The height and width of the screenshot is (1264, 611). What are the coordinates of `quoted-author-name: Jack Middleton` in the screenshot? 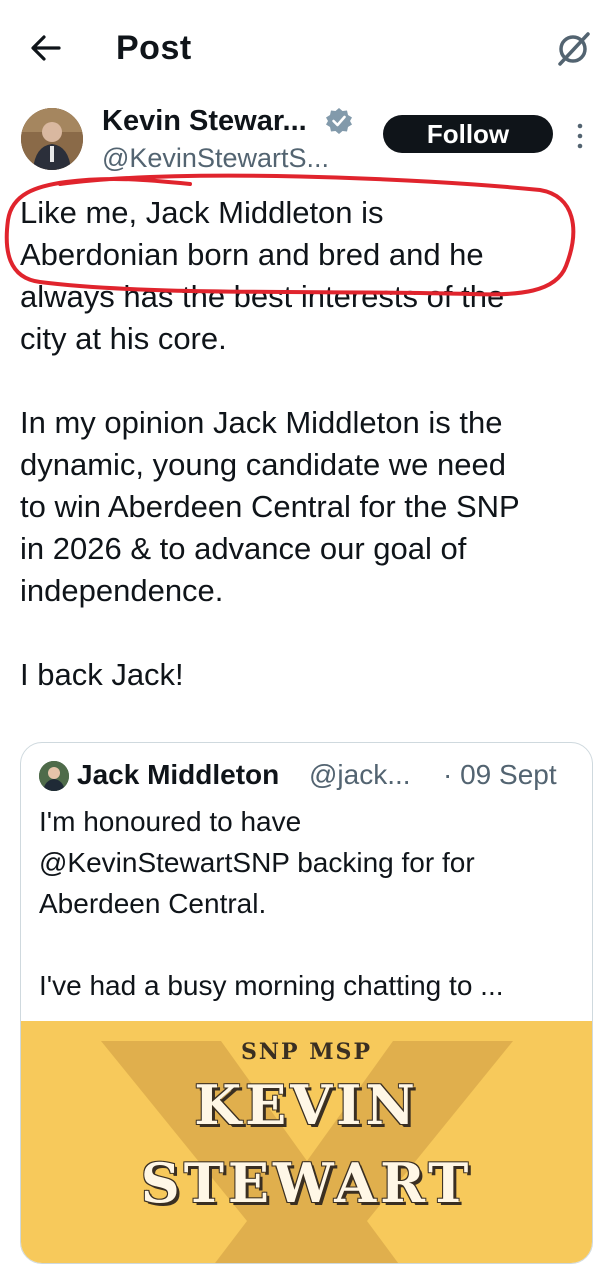 It's located at (178, 774).